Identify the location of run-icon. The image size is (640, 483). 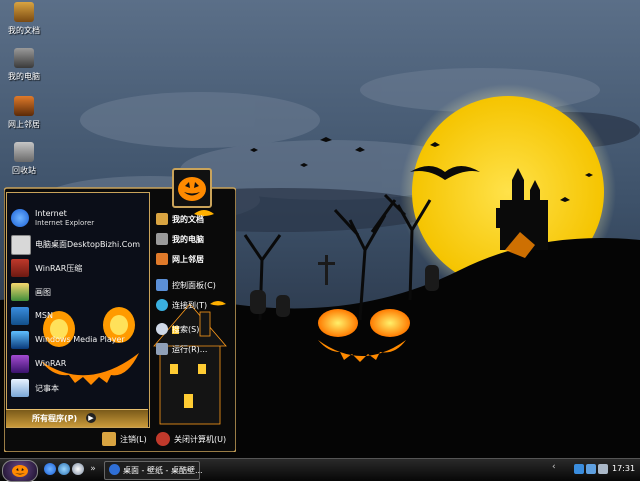
(162, 349).